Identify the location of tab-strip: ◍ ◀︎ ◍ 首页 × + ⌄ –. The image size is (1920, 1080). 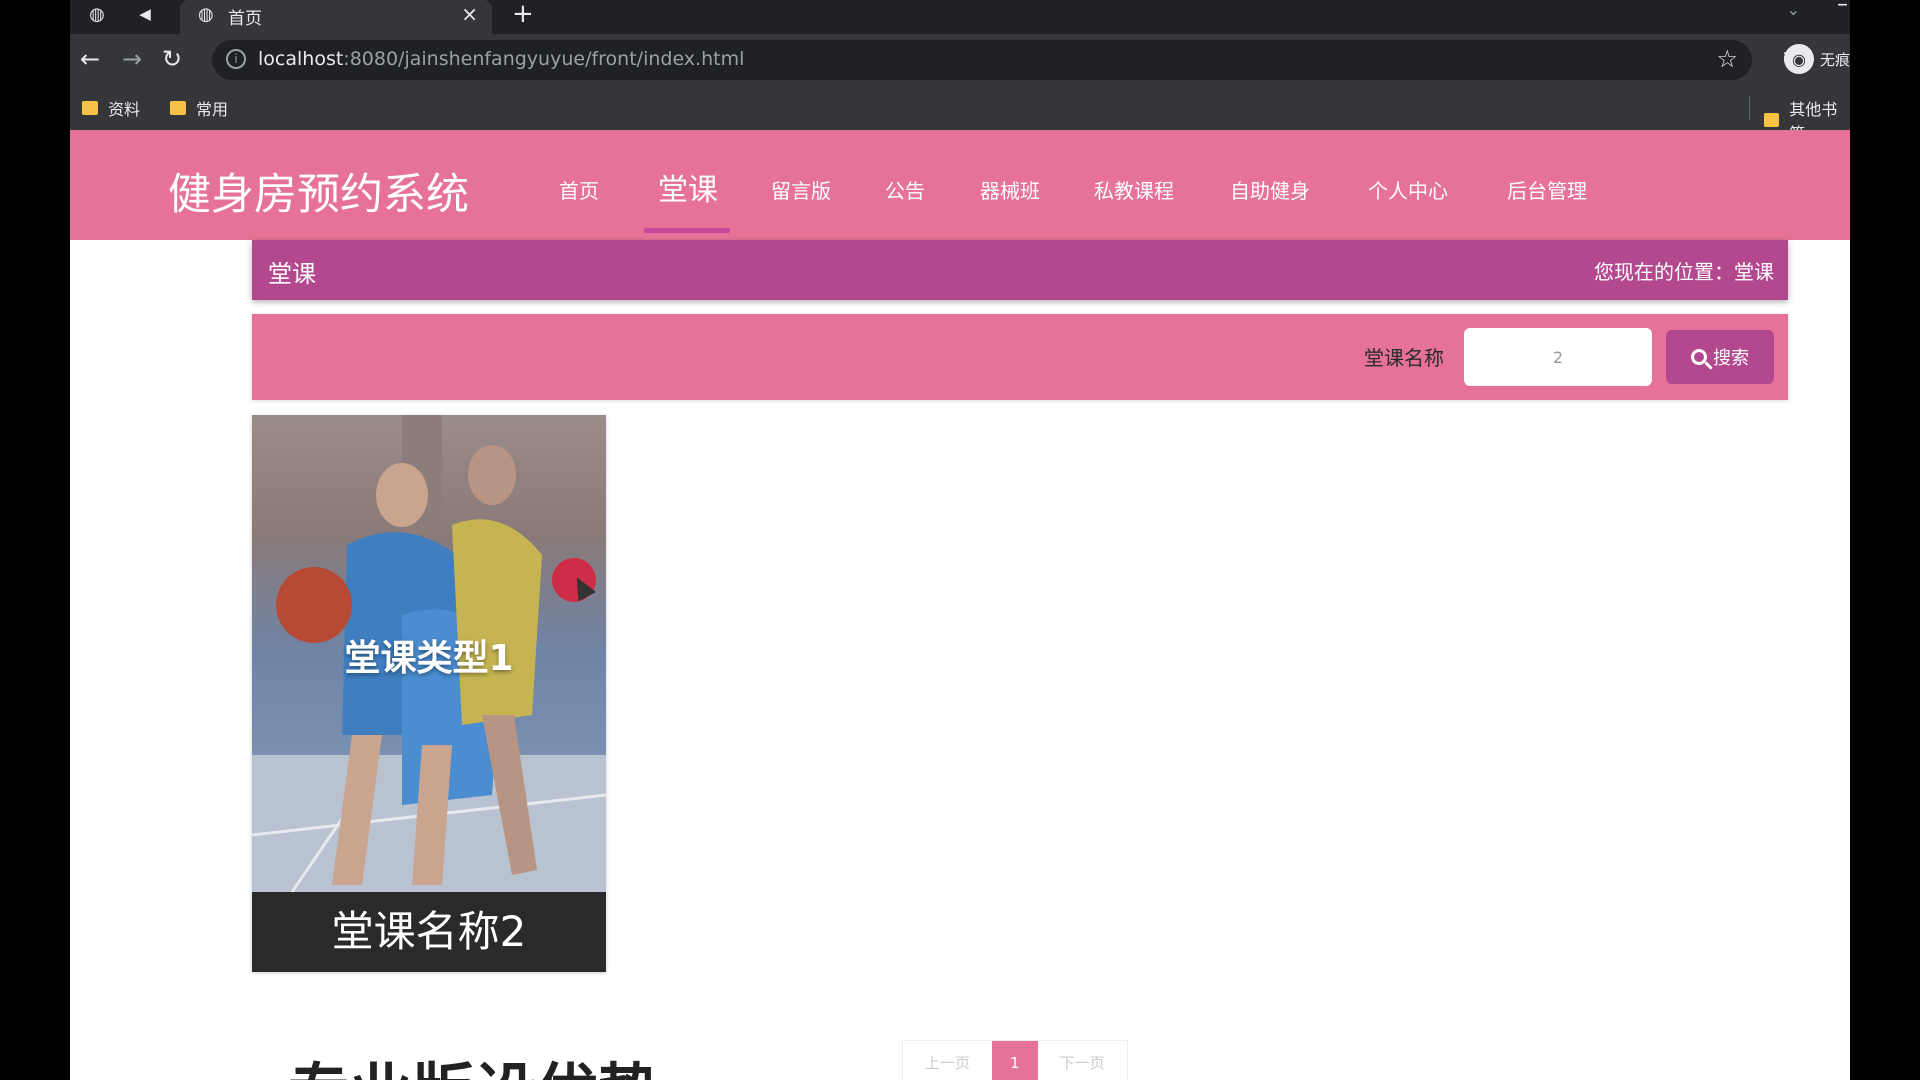
(960, 17).